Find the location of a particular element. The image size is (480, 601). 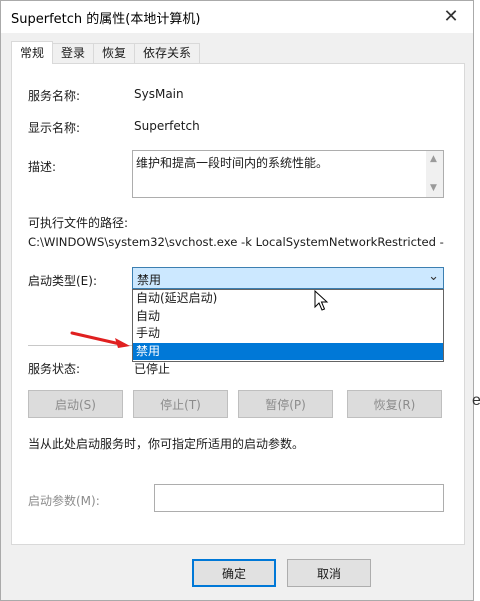

mouse-pointer-icon is located at coordinates (321, 300).